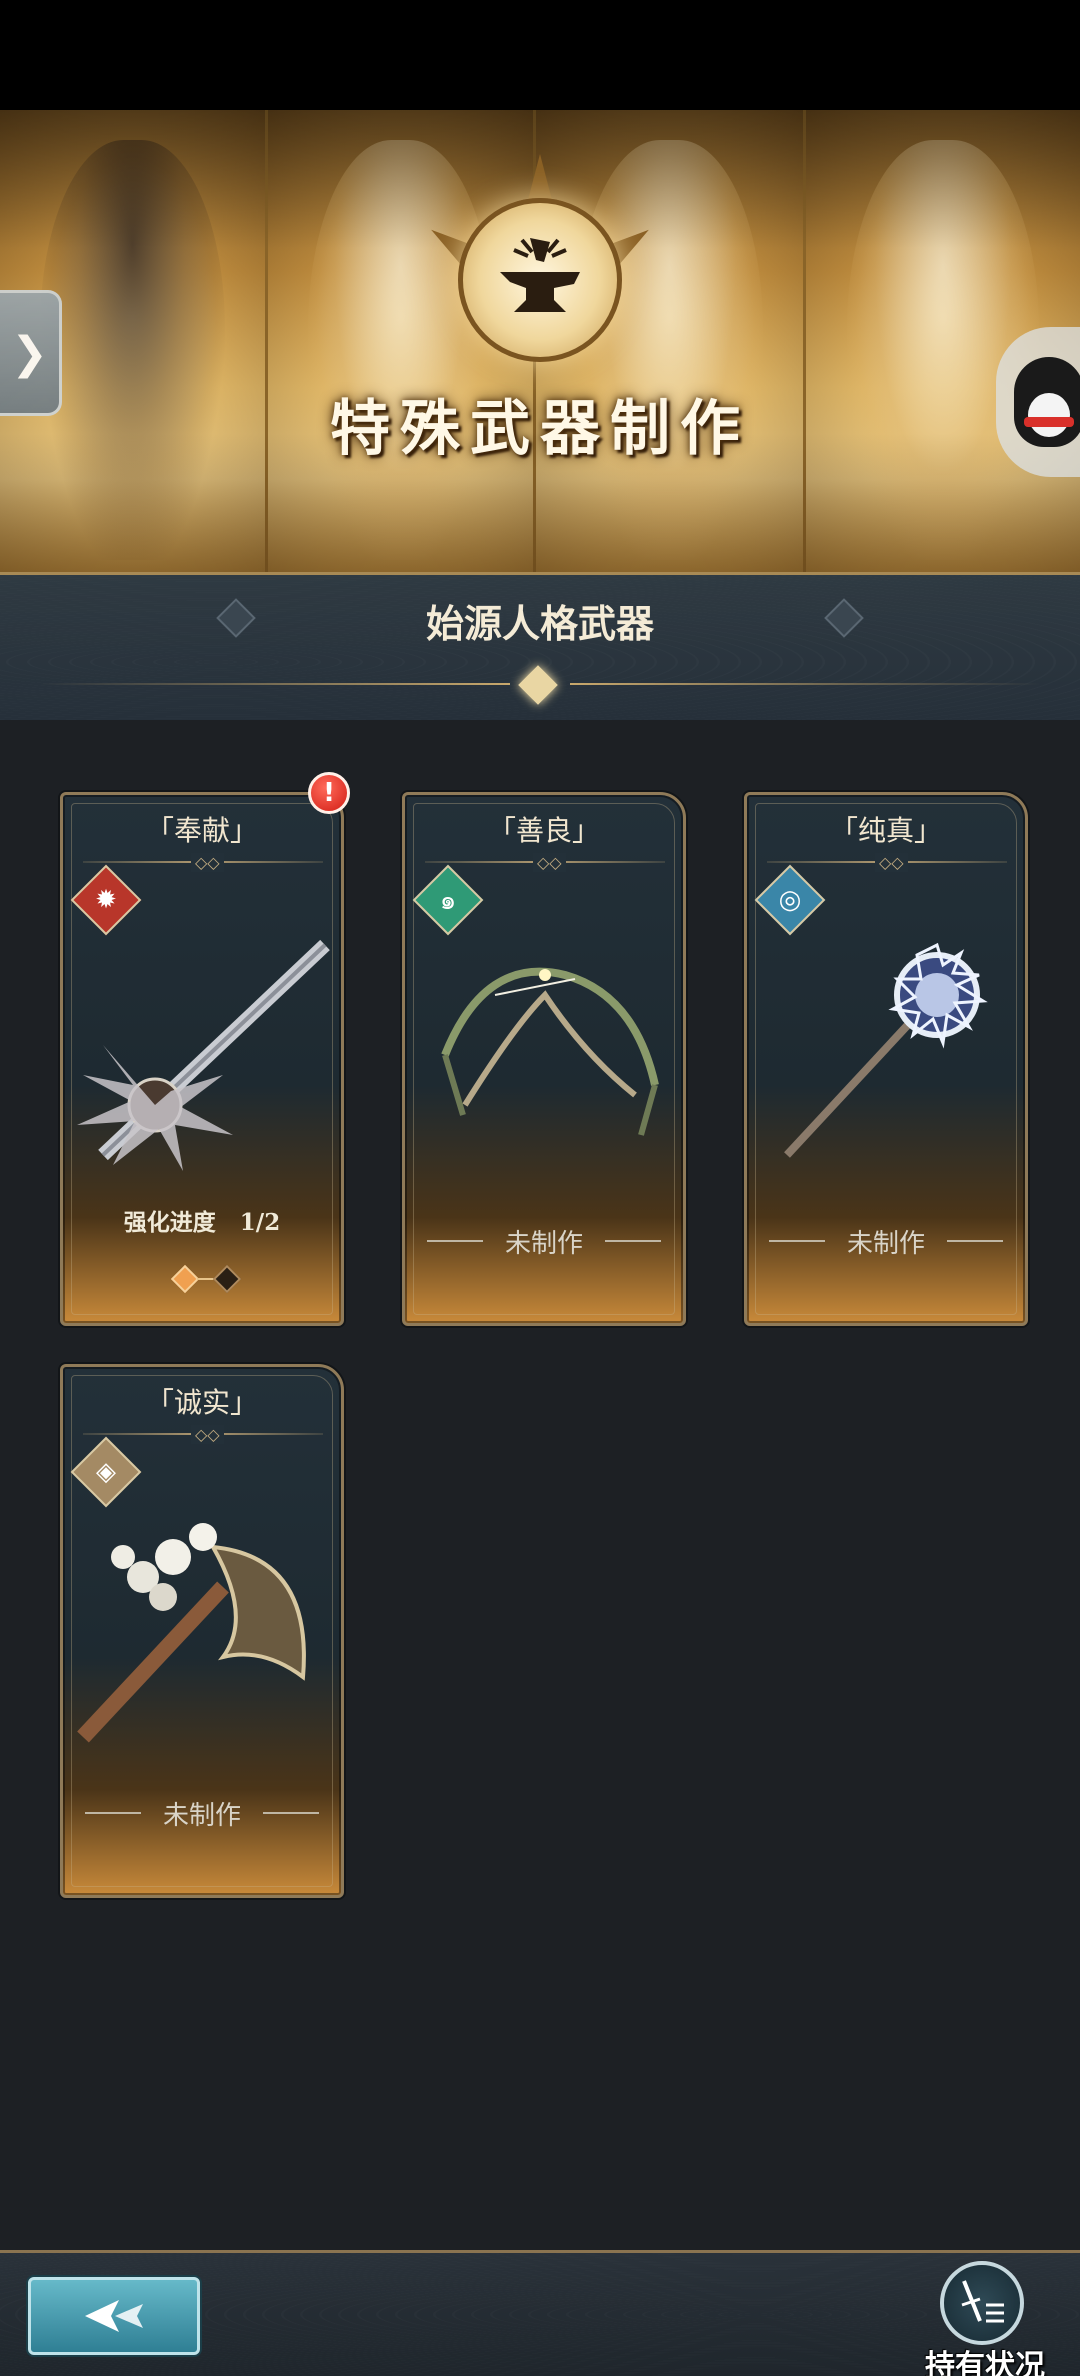 This screenshot has height=2376, width=1080. I want to click on back-button, so click(114, 2316).